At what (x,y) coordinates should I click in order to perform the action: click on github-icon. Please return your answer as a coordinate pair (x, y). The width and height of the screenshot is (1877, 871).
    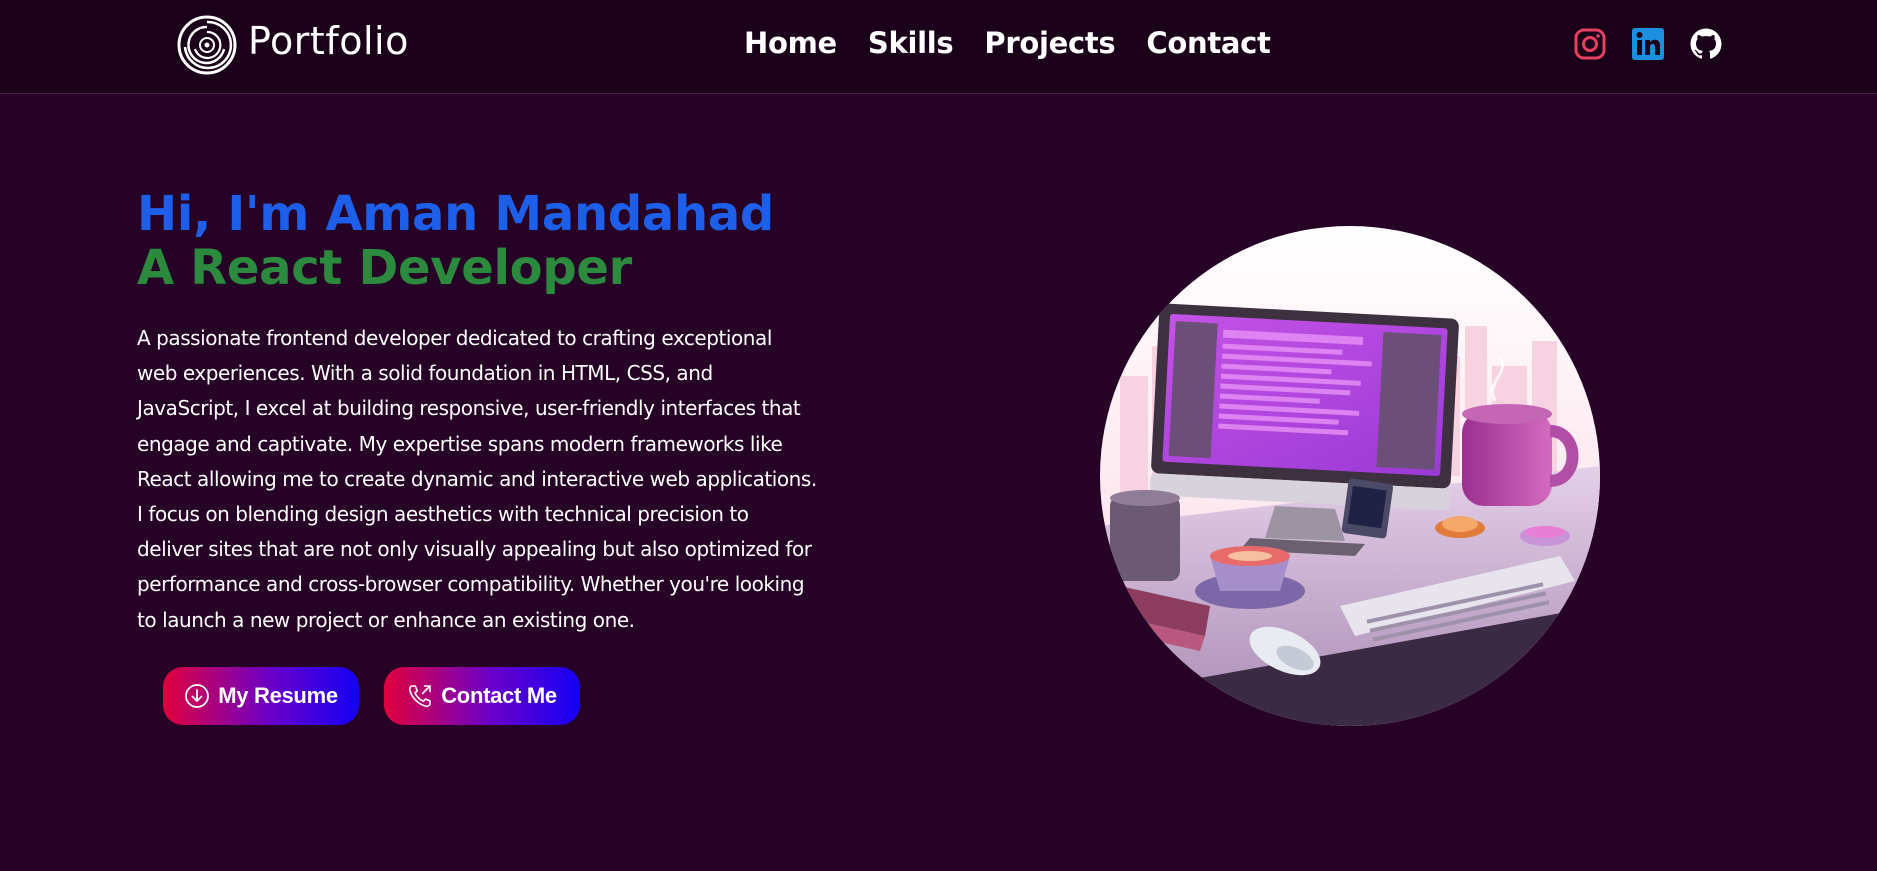
    Looking at the image, I should click on (1706, 44).